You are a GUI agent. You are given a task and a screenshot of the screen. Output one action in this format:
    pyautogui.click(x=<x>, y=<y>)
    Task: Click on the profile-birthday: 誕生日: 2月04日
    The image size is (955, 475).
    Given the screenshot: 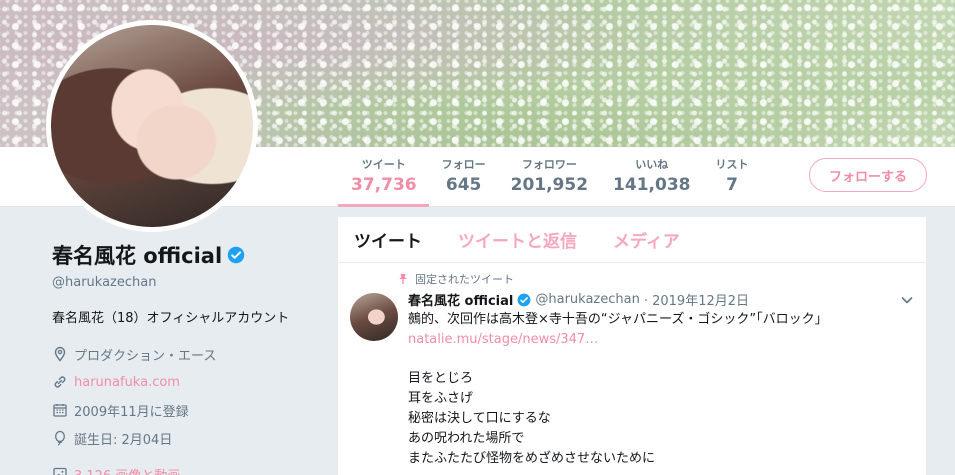 What is the action you would take?
    pyautogui.click(x=187, y=438)
    